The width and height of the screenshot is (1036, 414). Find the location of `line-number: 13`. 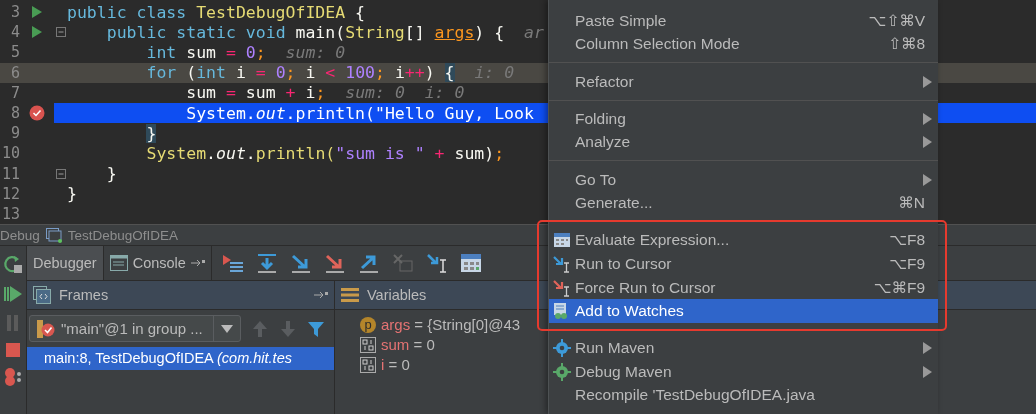

line-number: 13 is located at coordinates (10, 213).